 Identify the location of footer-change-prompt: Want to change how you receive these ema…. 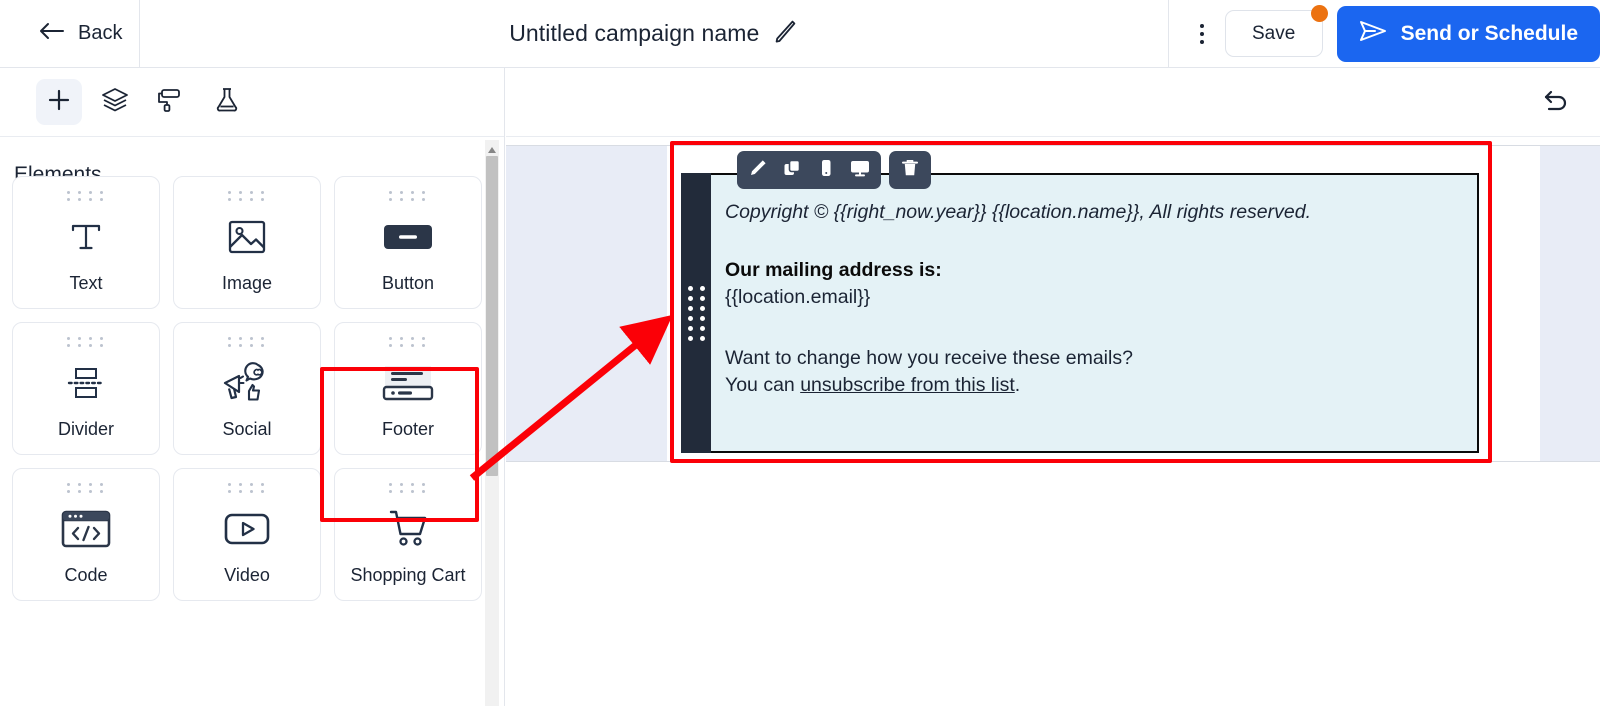
(929, 358).